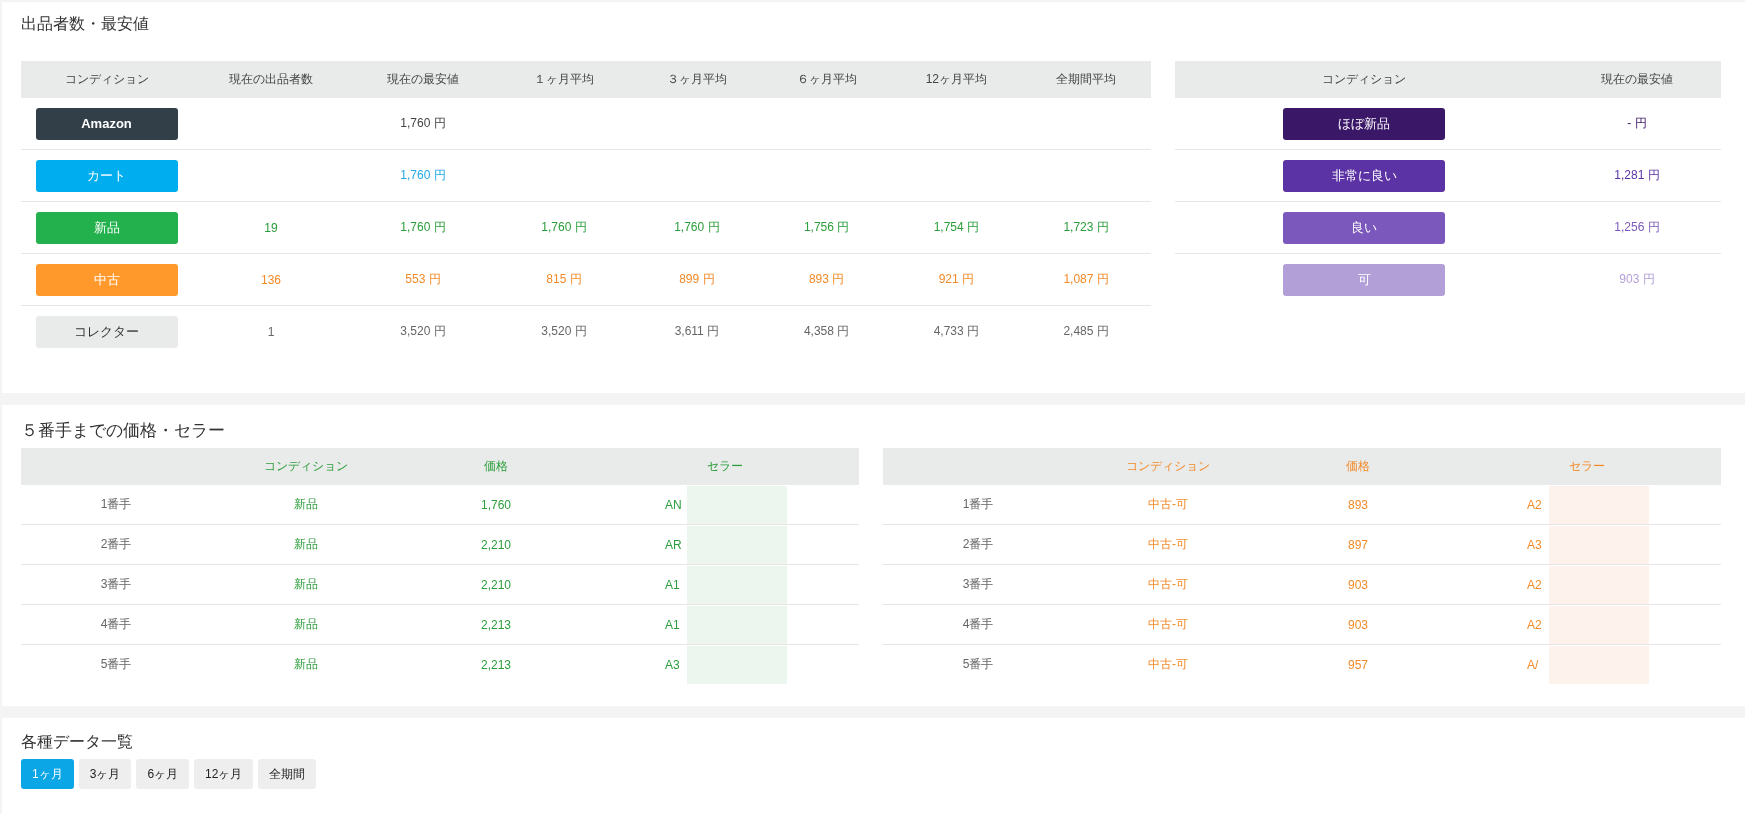  I want to click on table-cell: 903 円, so click(1637, 279).